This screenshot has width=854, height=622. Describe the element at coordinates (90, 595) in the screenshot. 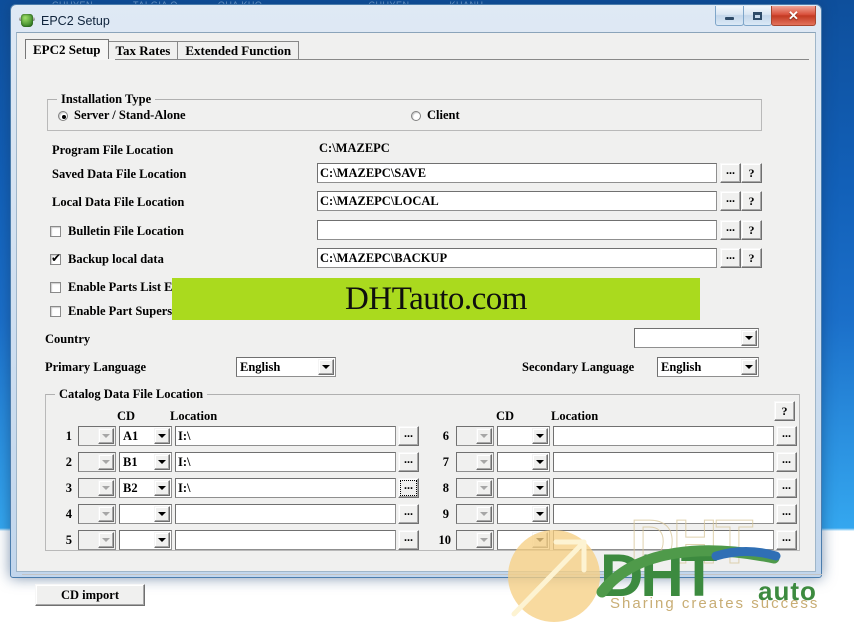

I see `cd-import-button: CD import` at that location.